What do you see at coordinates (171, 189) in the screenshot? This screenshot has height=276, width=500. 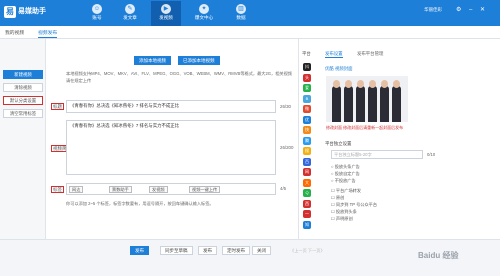 I see `tags-input: 网达 票数助手 发视频 视频一键上传` at bounding box center [171, 189].